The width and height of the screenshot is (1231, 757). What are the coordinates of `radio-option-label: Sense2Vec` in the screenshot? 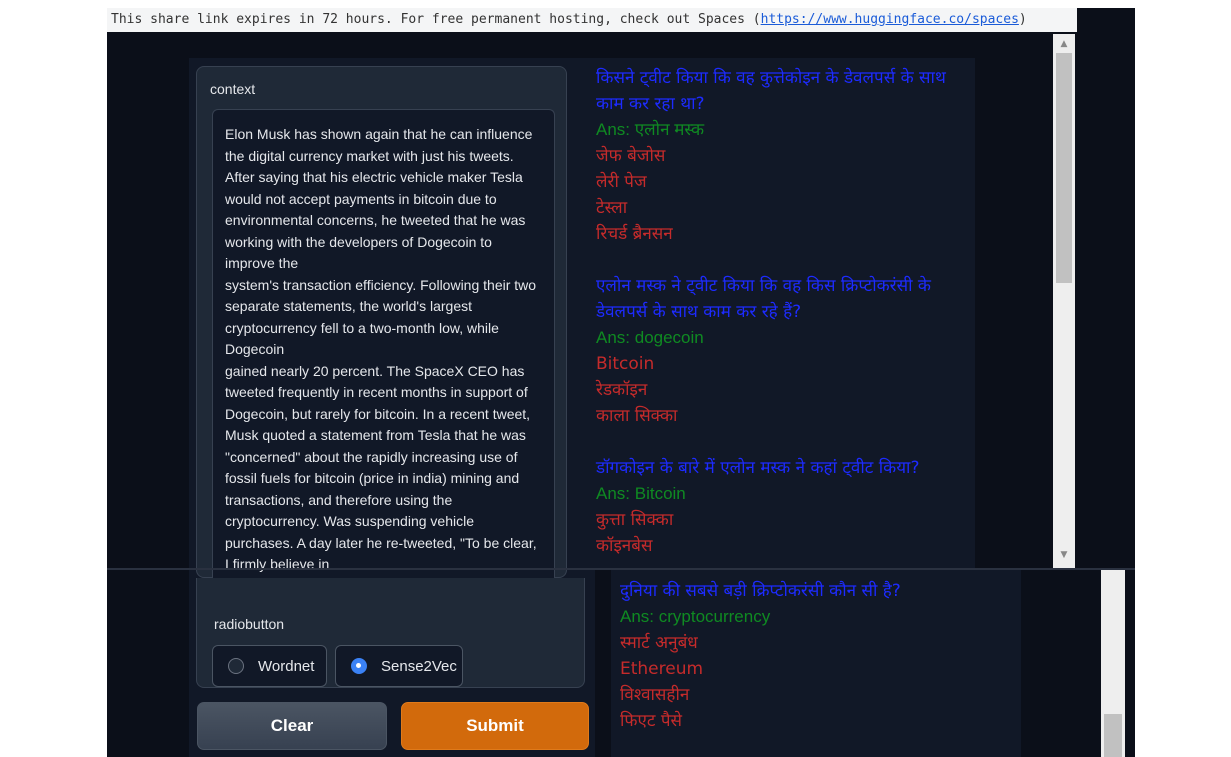 It's located at (419, 666).